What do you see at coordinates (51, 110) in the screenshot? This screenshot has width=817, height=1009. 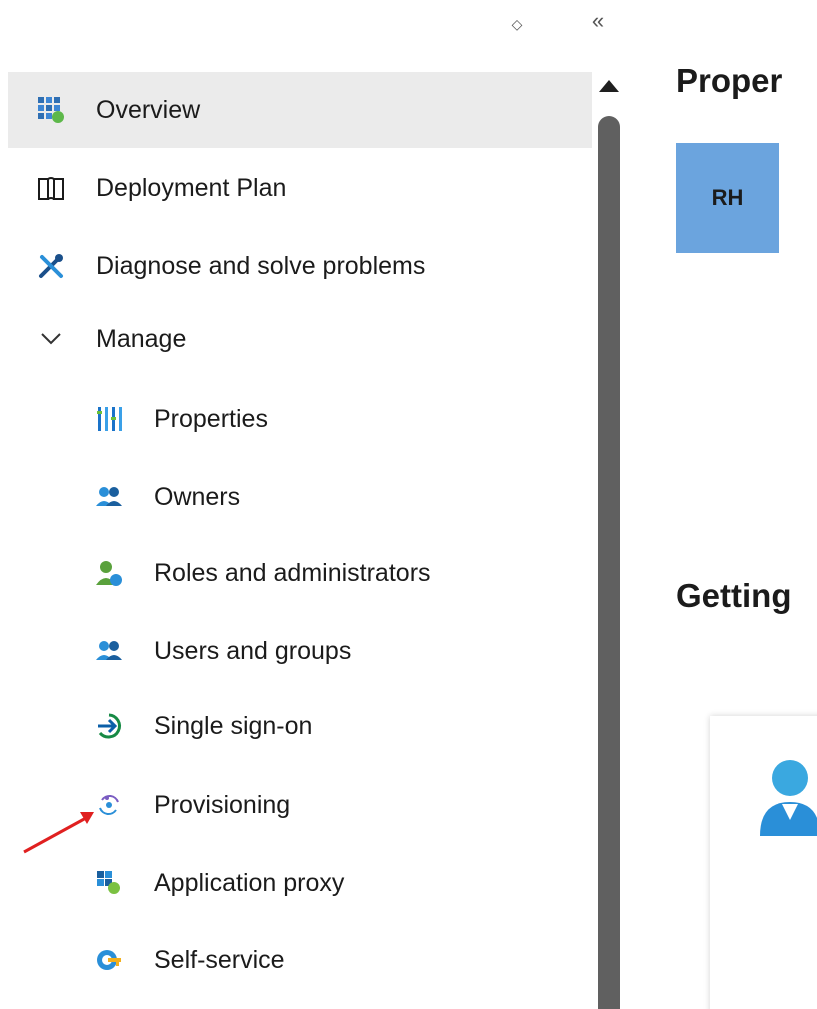 I see `overview-grid-icon` at bounding box center [51, 110].